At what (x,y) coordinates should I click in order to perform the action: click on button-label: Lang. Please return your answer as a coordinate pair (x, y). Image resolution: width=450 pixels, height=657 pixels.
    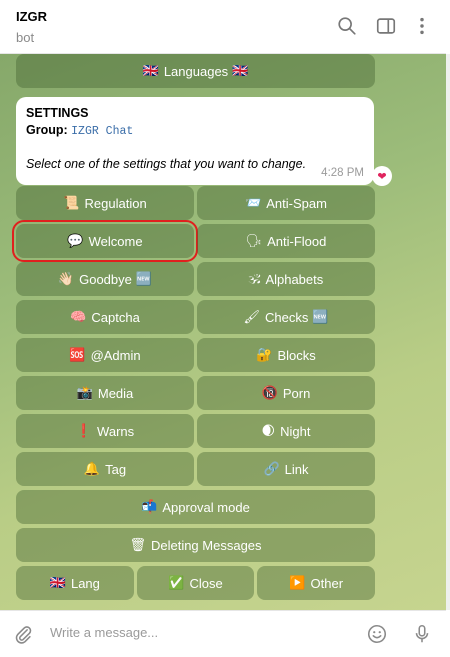
    Looking at the image, I should click on (85, 583).